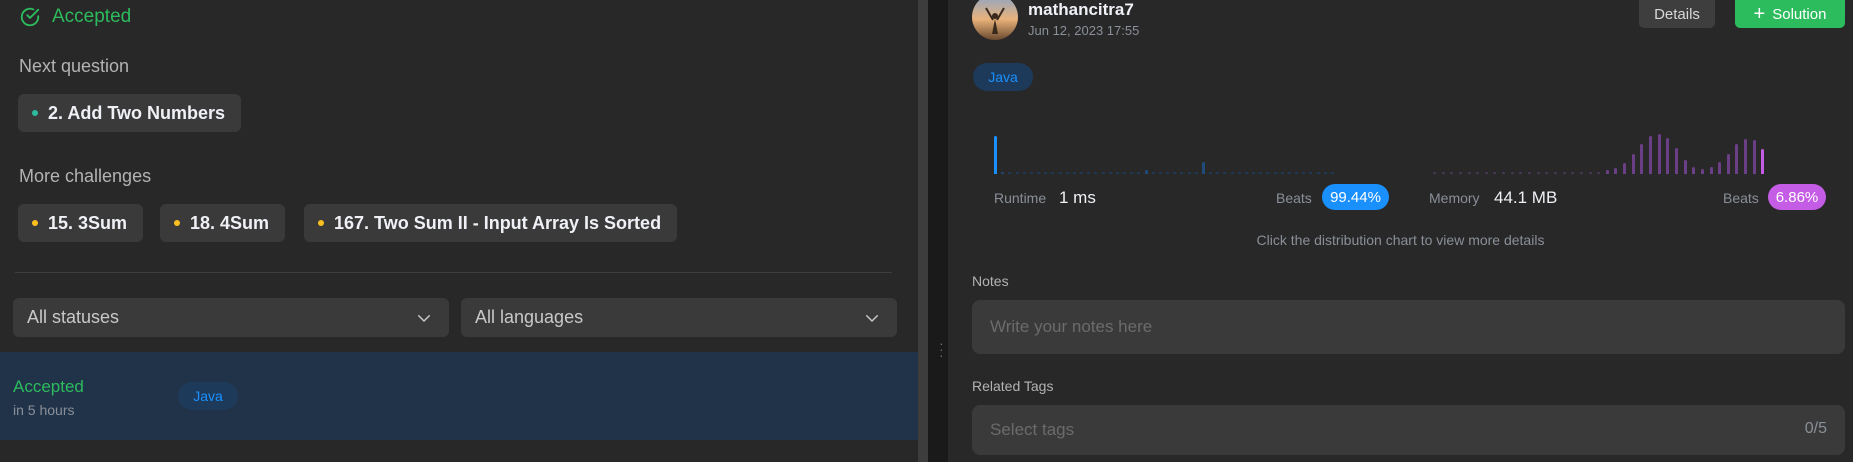 The image size is (1853, 462). I want to click on challenge-chip: 18. 4Sum, so click(223, 223).